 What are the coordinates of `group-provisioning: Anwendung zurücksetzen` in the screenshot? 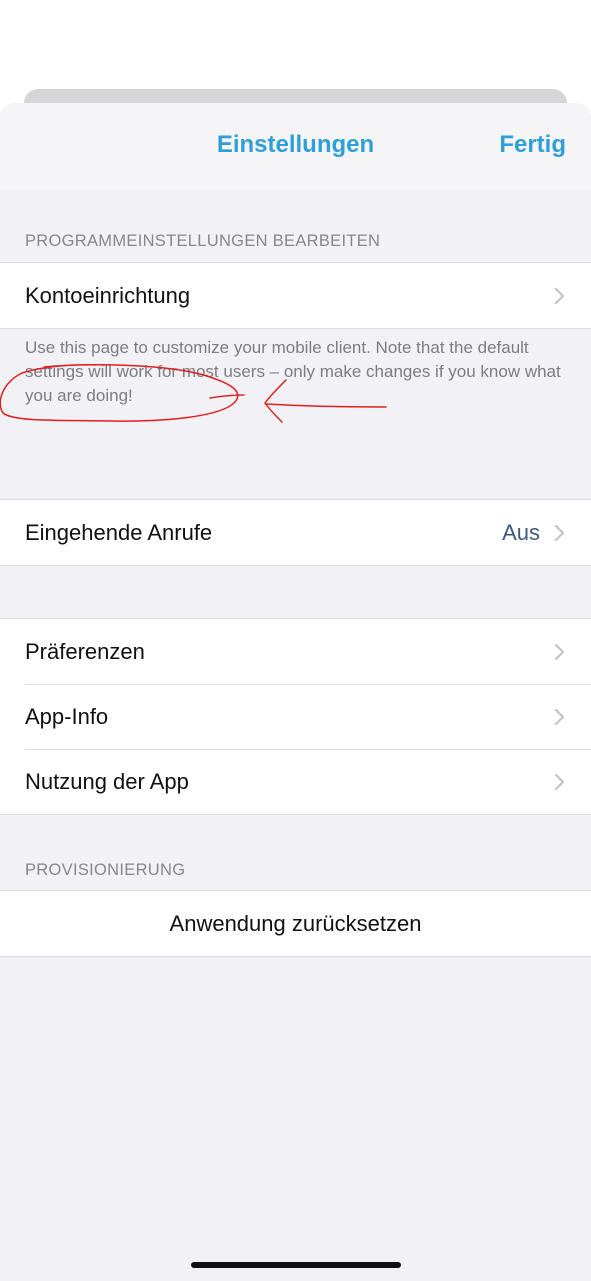 It's located at (295, 923).